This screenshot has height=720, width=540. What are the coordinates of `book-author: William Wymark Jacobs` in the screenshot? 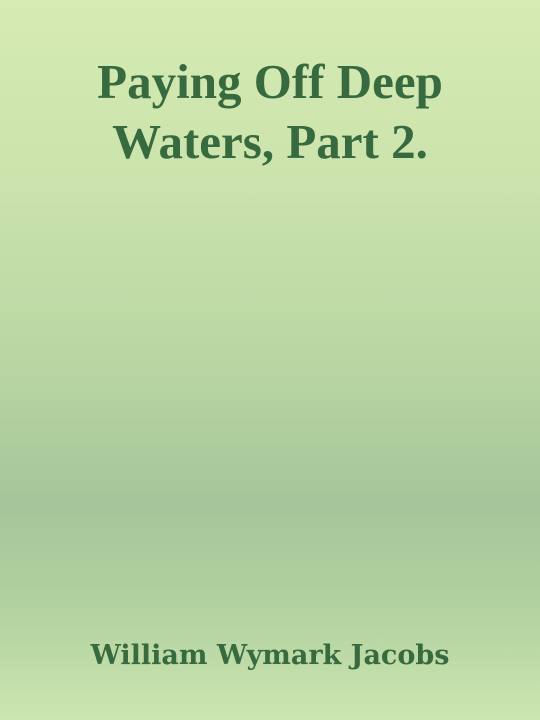 It's located at (270, 655).